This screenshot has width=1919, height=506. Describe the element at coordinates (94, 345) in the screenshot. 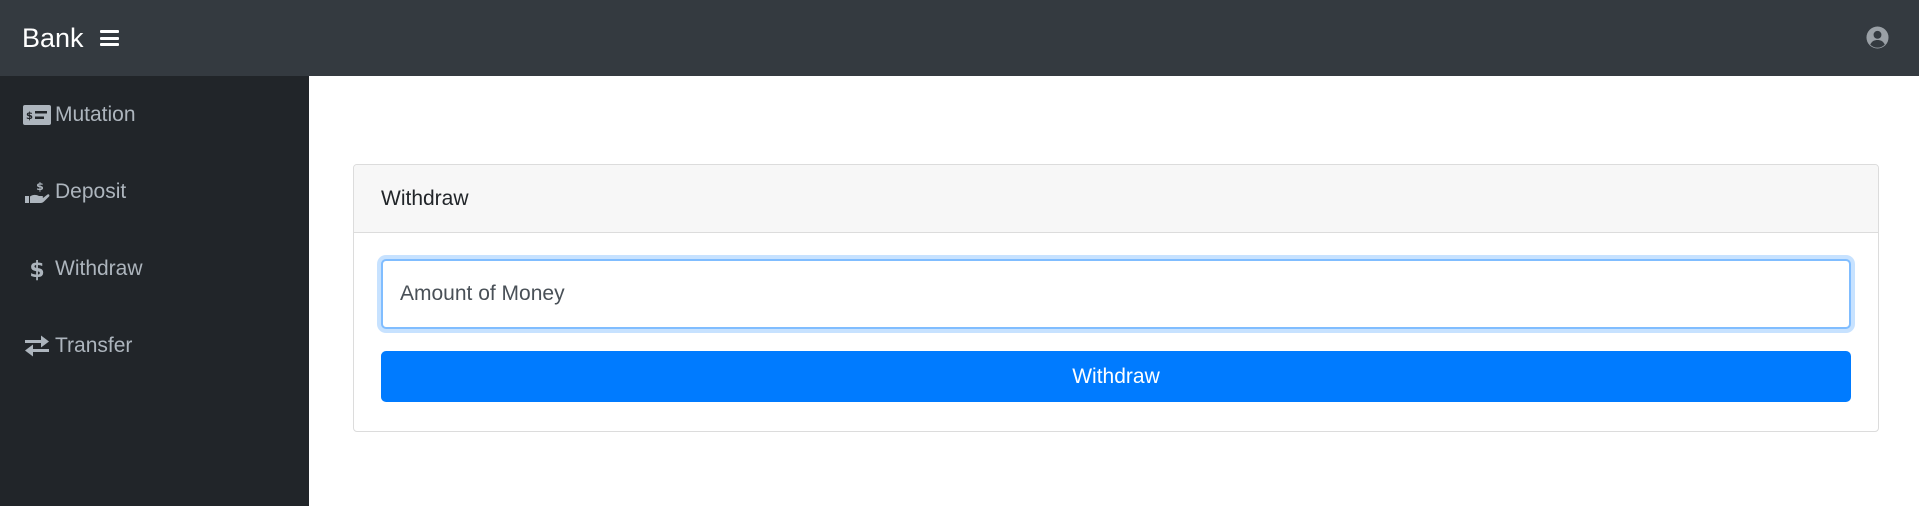

I see `sidebar-item-label: Transfer` at that location.